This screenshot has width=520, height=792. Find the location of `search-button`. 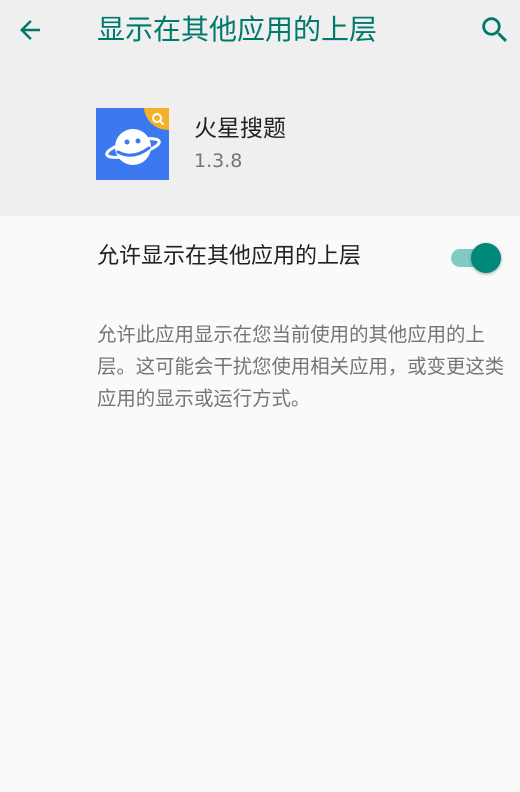

search-button is located at coordinates (495, 30).